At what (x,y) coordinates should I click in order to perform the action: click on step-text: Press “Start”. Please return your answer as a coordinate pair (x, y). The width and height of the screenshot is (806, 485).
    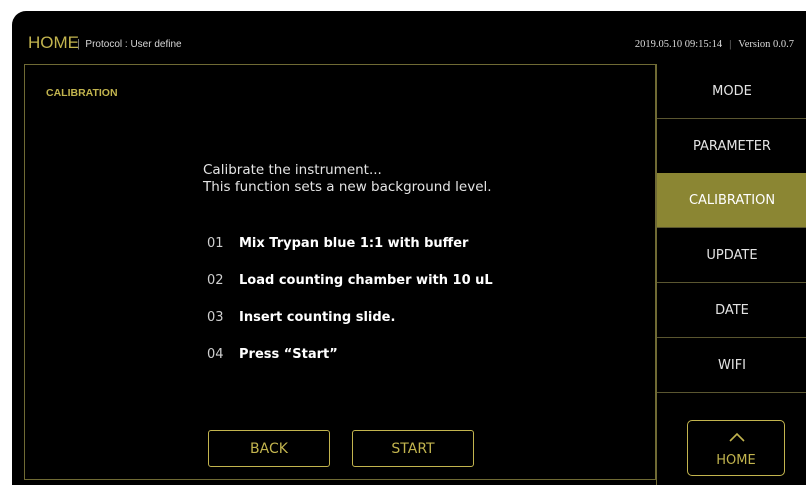
    Looking at the image, I should click on (288, 354).